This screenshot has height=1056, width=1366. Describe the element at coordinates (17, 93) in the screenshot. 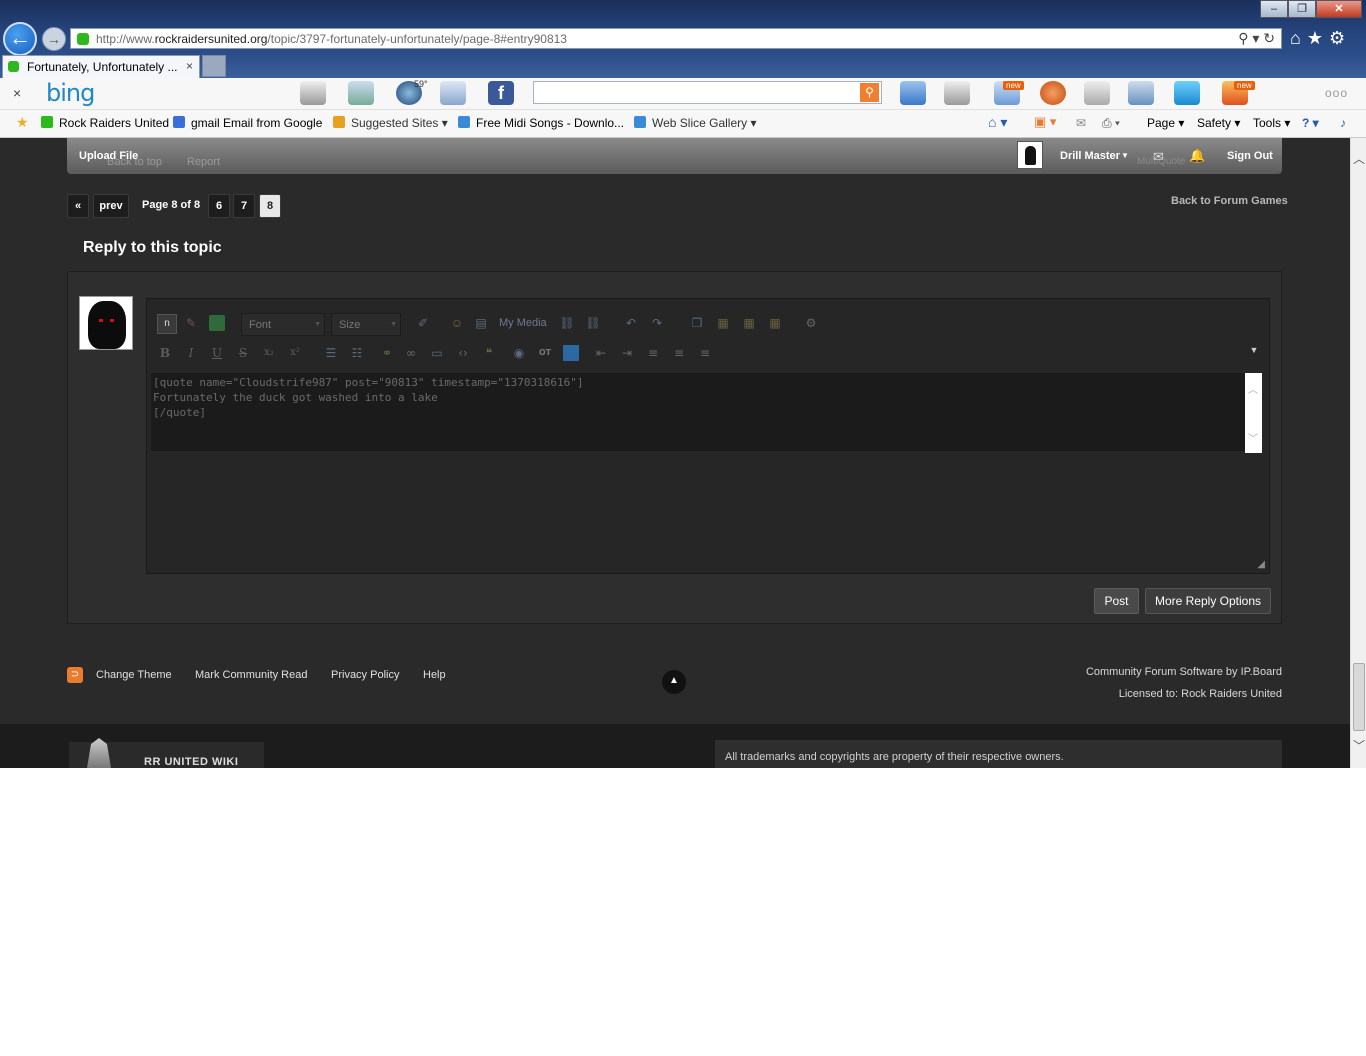

I see `toolbar-close-icon: ×` at that location.